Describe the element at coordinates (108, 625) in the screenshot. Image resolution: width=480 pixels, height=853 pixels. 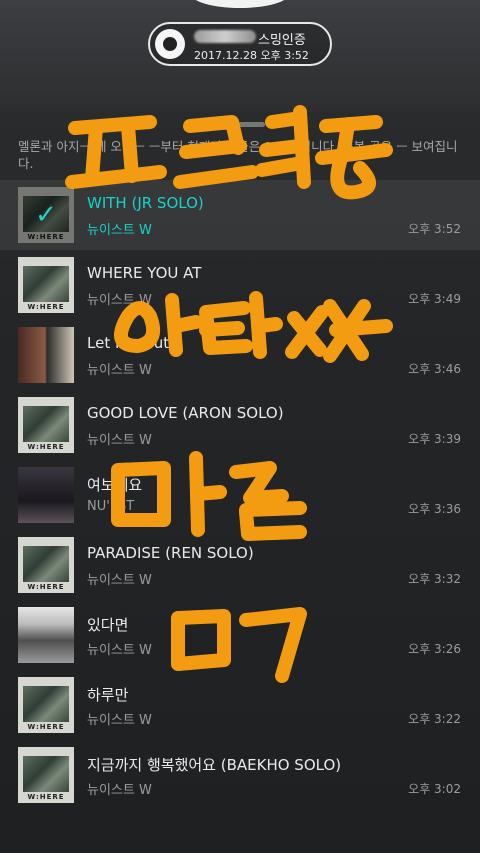
I see `song-title: 있다면` at that location.